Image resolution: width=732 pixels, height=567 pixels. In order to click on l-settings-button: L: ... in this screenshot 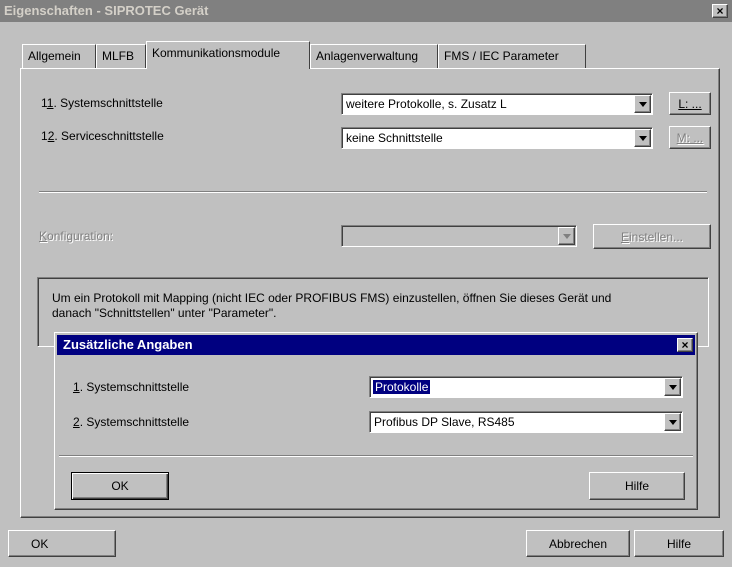, I will do `click(690, 103)`.